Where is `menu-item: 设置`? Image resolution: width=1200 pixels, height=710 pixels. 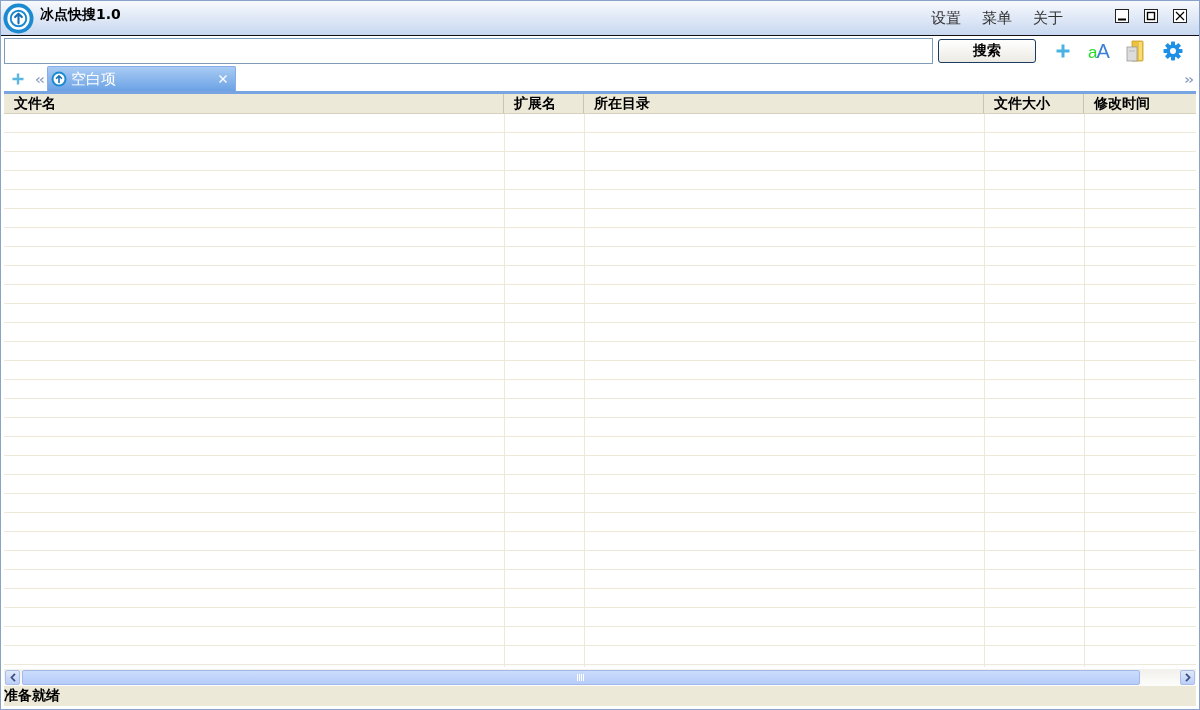 menu-item: 设置 is located at coordinates (946, 18).